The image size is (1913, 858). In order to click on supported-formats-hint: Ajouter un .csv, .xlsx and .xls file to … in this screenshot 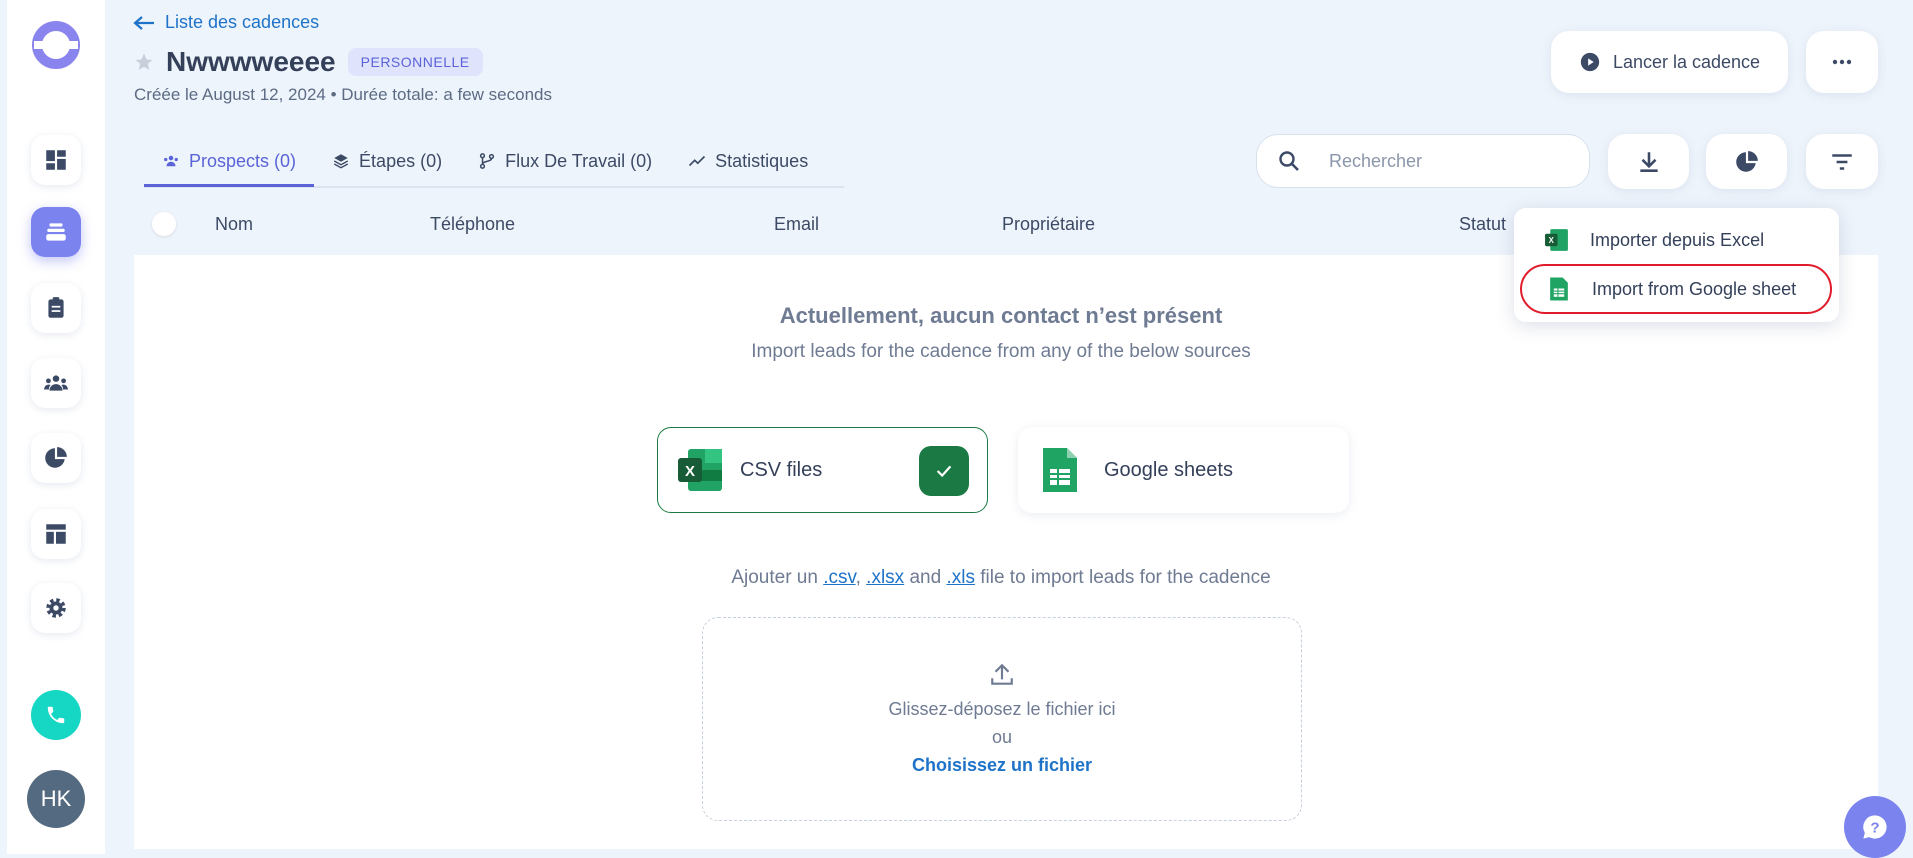, I will do `click(1001, 577)`.